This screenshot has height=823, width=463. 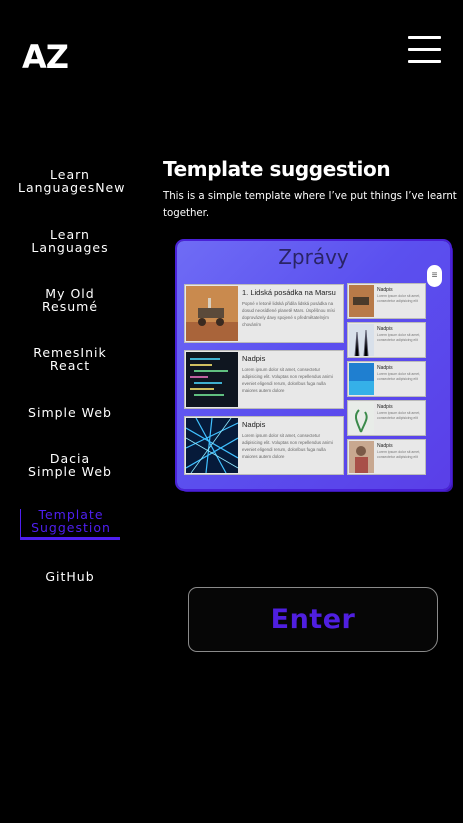 I want to click on enter-button-label: Enter, so click(x=313, y=619).